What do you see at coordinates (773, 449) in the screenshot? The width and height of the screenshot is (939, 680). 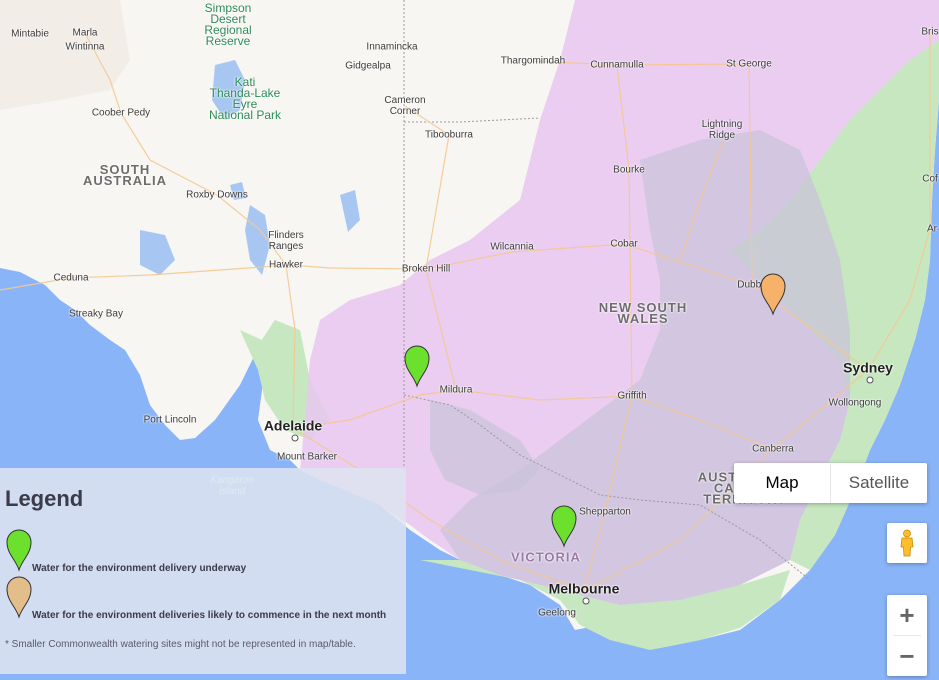 I see `place-label-canberra: Canberra` at bounding box center [773, 449].